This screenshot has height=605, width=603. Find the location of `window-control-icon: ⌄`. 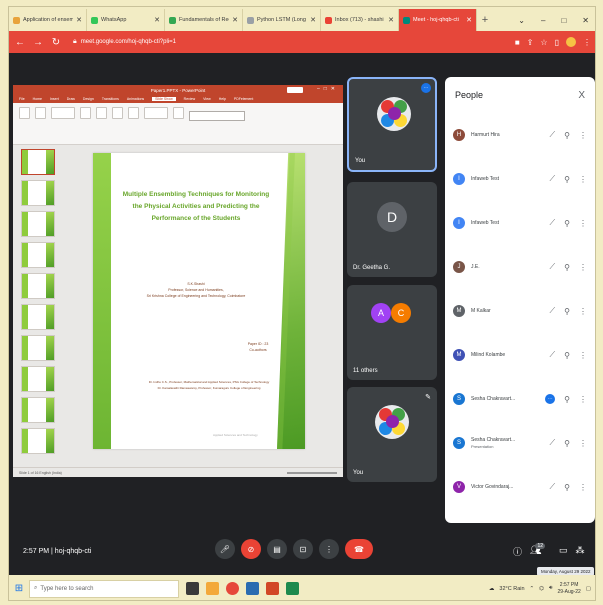

window-control-icon: ⌄ is located at coordinates (521, 20).